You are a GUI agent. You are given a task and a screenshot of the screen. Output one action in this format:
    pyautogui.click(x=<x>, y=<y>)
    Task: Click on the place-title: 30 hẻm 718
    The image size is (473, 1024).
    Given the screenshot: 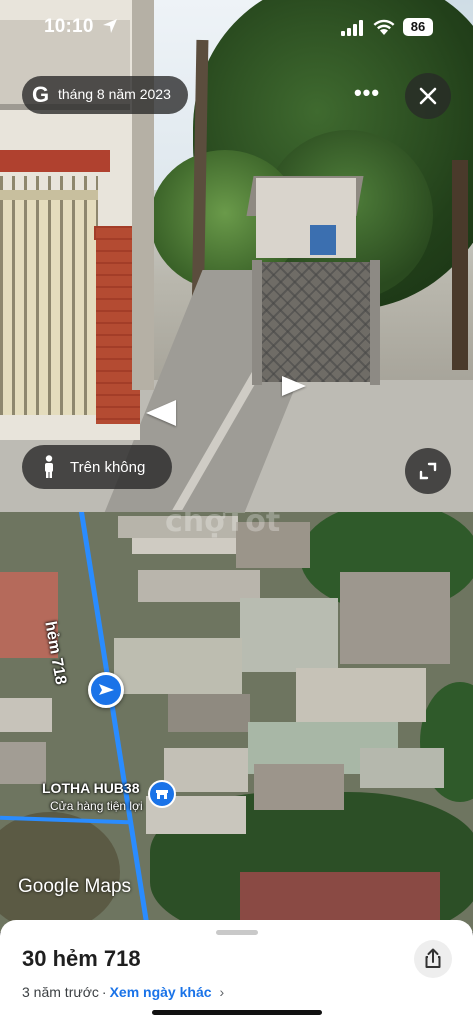 What is the action you would take?
    pyautogui.click(x=81, y=958)
    